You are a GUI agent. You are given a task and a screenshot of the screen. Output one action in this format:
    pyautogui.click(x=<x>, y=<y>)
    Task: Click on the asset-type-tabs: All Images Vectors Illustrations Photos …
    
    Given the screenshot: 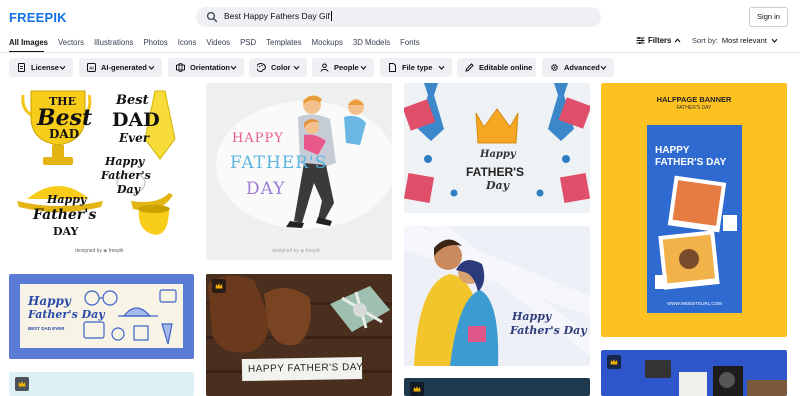 What is the action you would take?
    pyautogui.click(x=219, y=44)
    